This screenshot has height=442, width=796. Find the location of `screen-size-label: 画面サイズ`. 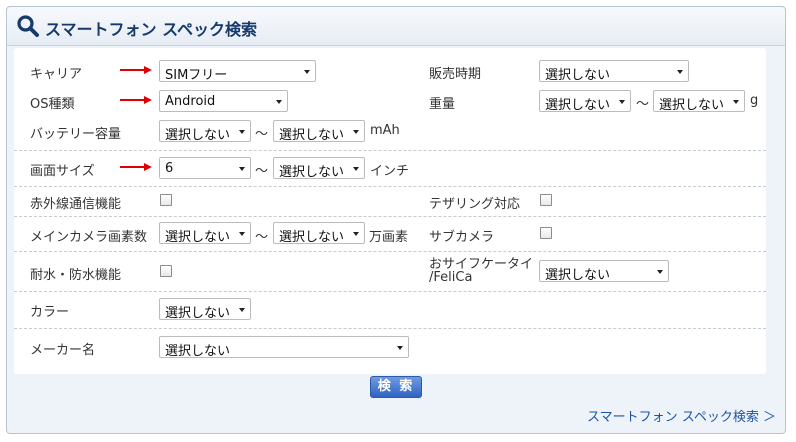

screen-size-label: 画面サイズ is located at coordinates (62, 171).